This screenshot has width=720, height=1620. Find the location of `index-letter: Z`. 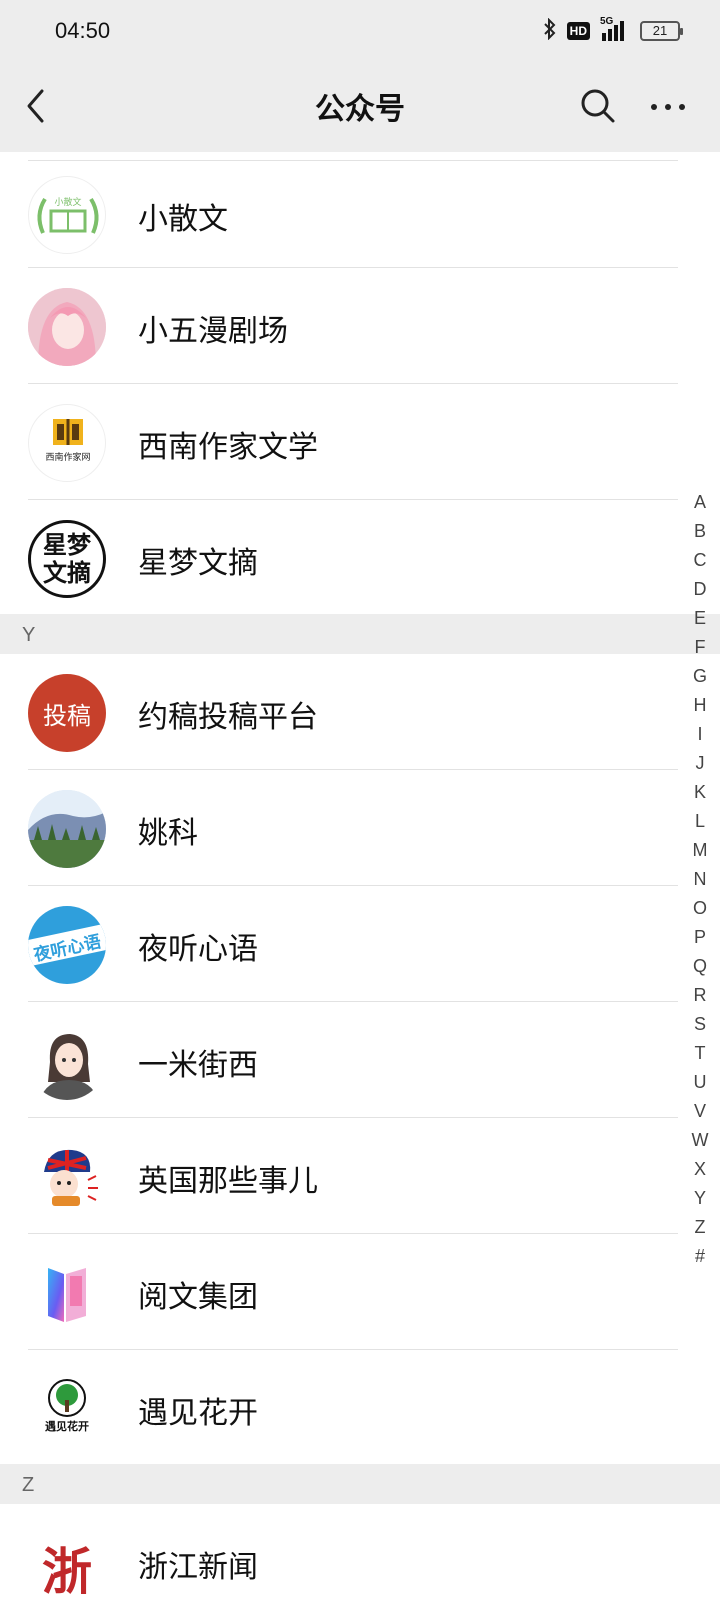

index-letter: Z is located at coordinates (700, 1227).